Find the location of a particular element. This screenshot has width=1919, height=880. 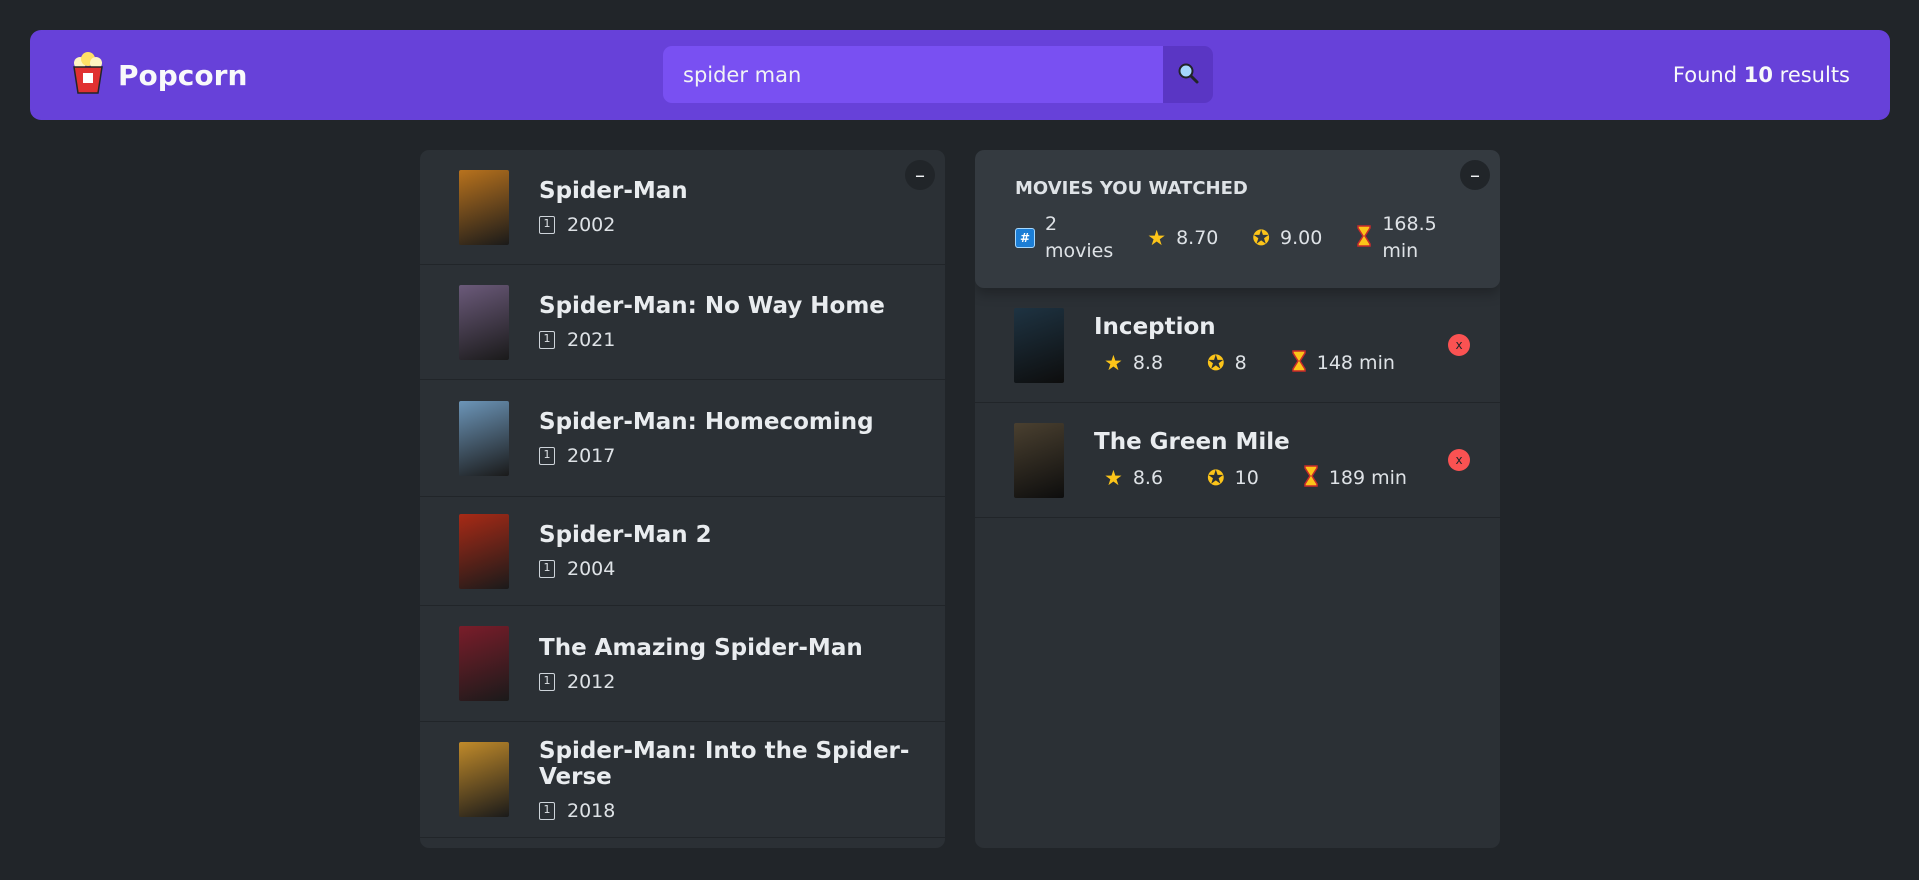

movie-item: Spider-Man 1 2002 is located at coordinates (682, 207).